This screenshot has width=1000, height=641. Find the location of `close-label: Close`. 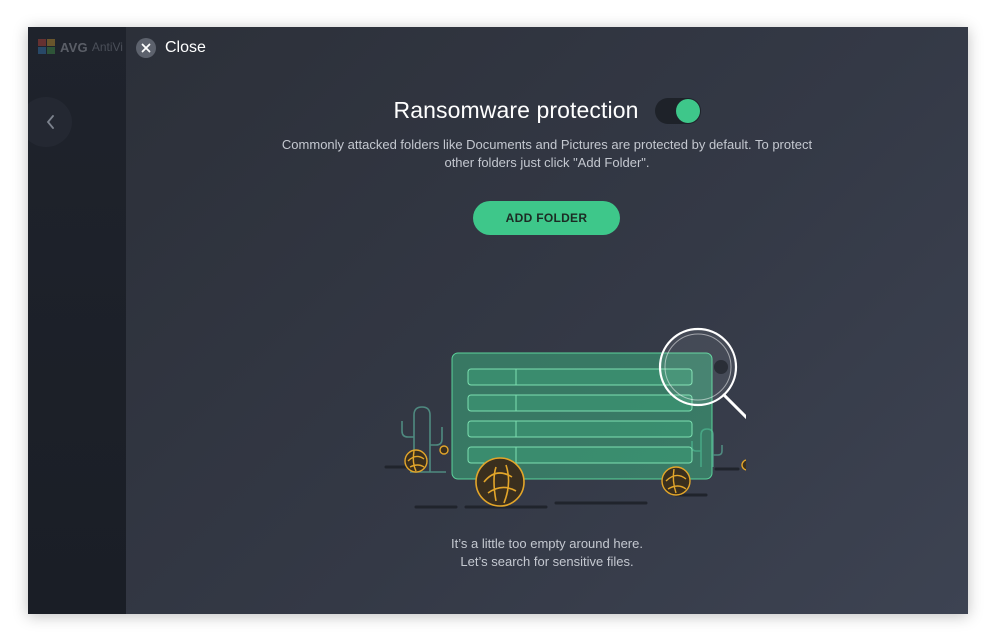

close-label: Close is located at coordinates (185, 47).